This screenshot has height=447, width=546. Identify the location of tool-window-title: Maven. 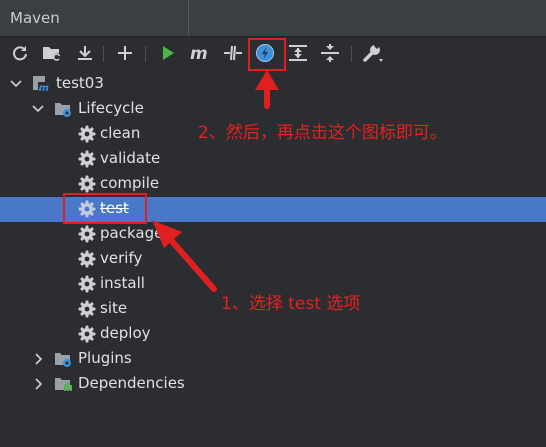
(35, 18).